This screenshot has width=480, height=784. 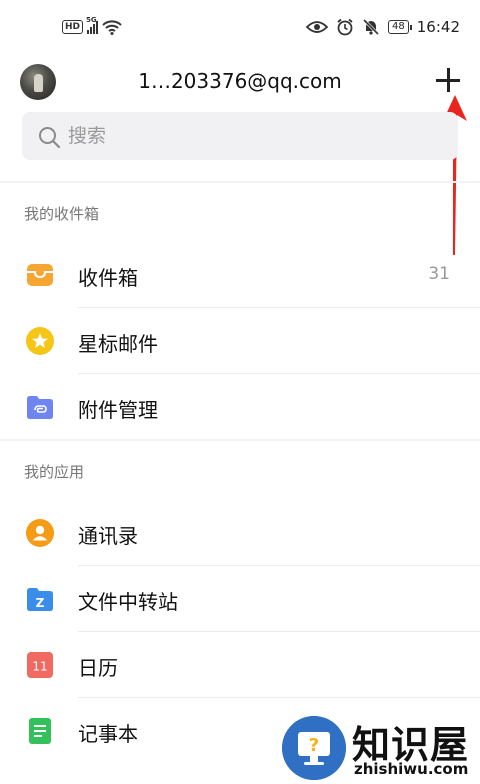 What do you see at coordinates (240, 275) in the screenshot?
I see `list-item-inbox: 收件箱 31` at bounding box center [240, 275].